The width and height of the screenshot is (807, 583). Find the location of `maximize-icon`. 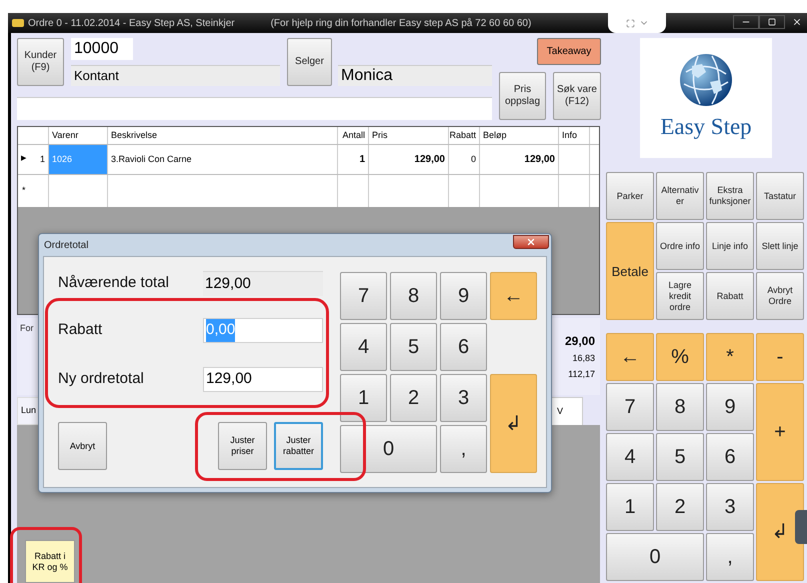

maximize-icon is located at coordinates (772, 22).